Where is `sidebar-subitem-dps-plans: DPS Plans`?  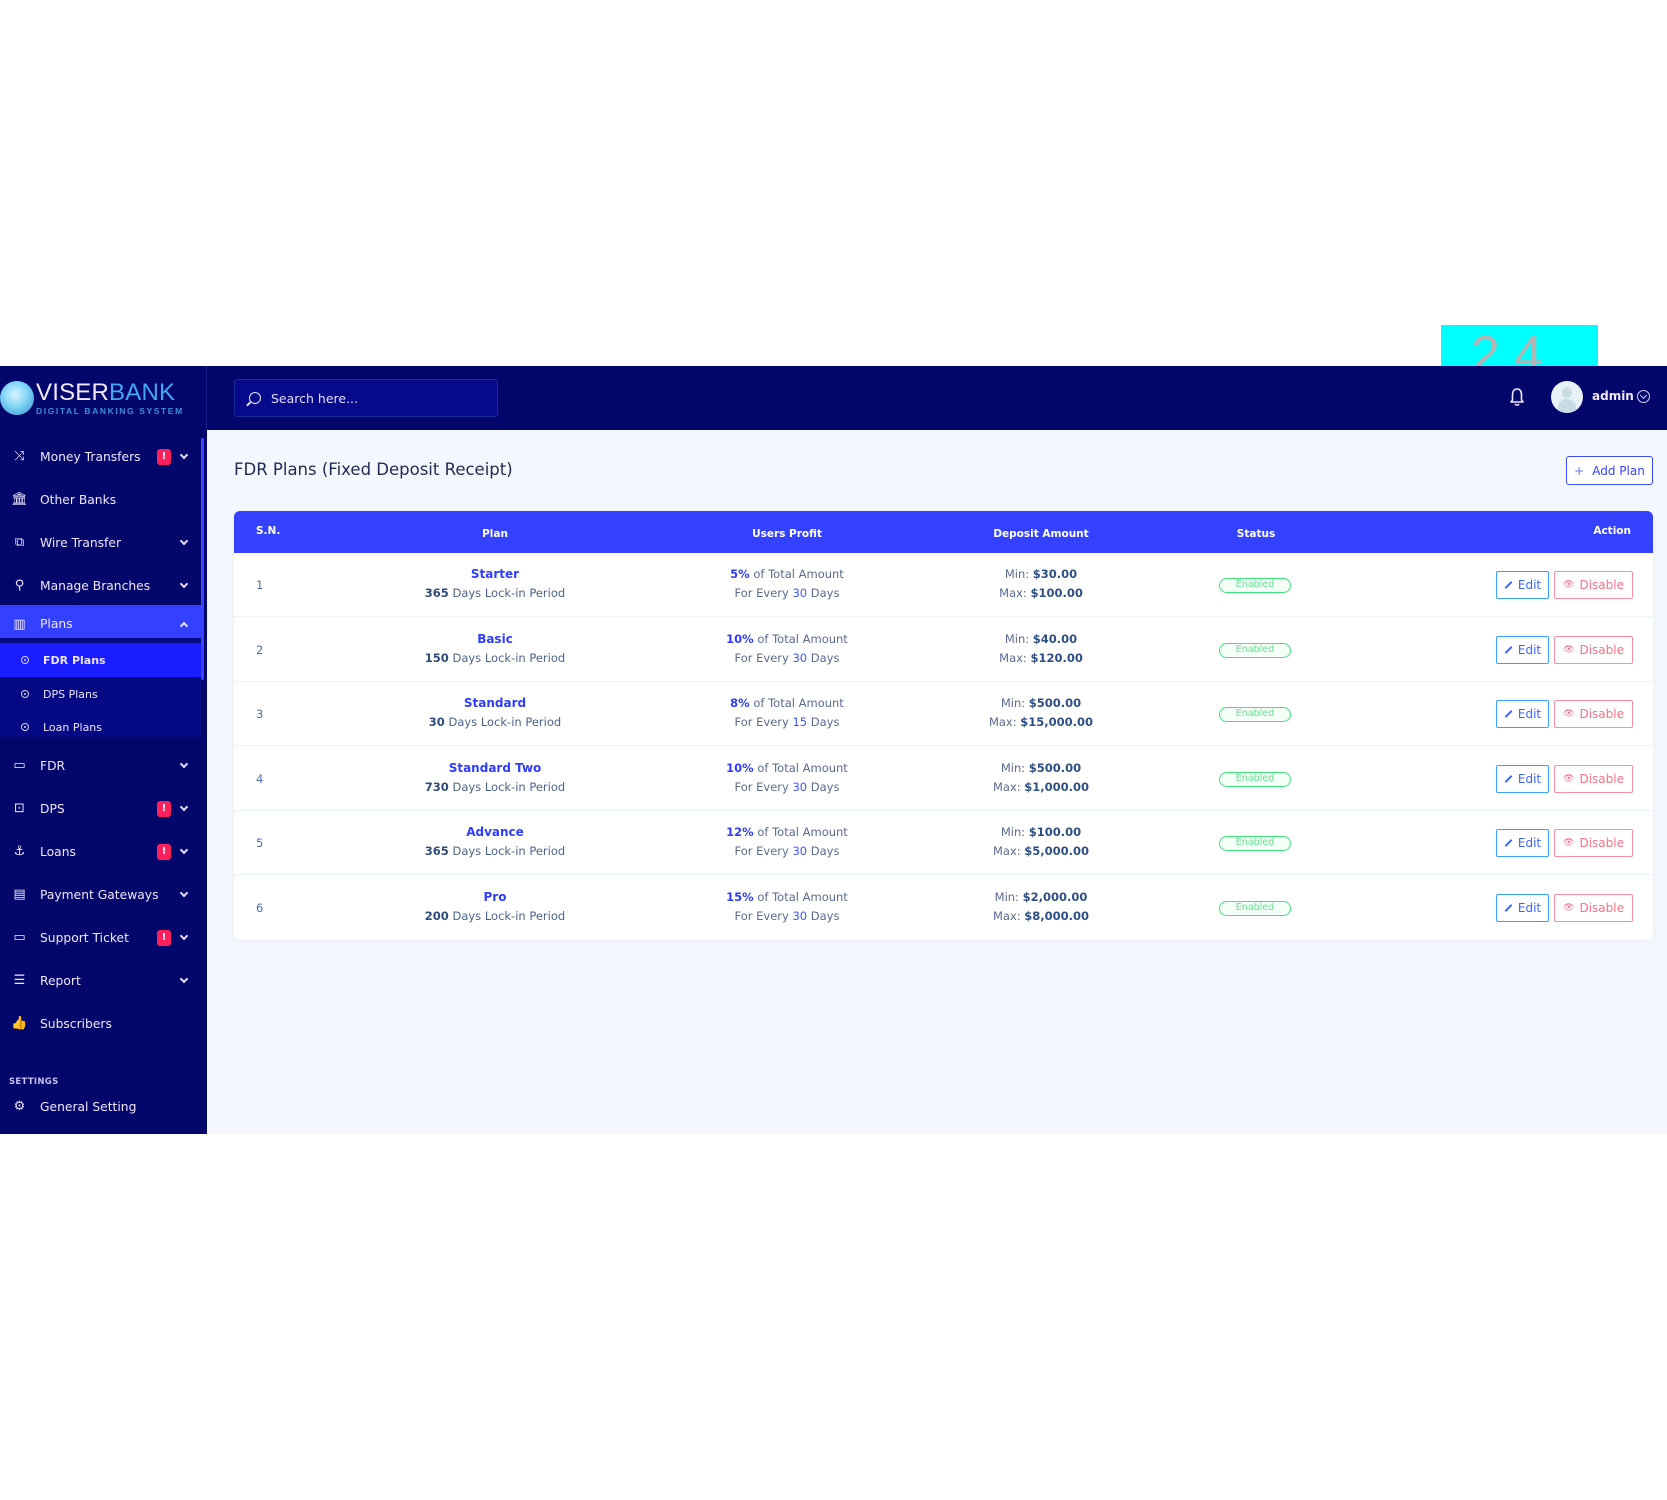
sidebar-subitem-dps-plans: DPS Plans is located at coordinates (100, 694).